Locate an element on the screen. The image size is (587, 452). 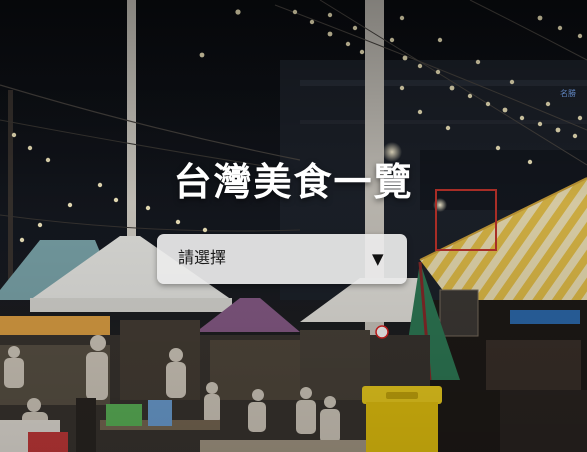
chevron-down-icon: ▼ is located at coordinates (378, 259).